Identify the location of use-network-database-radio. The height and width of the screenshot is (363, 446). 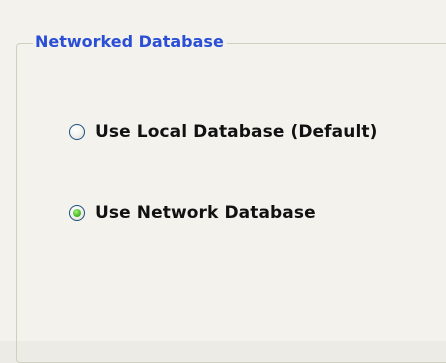
(77, 213).